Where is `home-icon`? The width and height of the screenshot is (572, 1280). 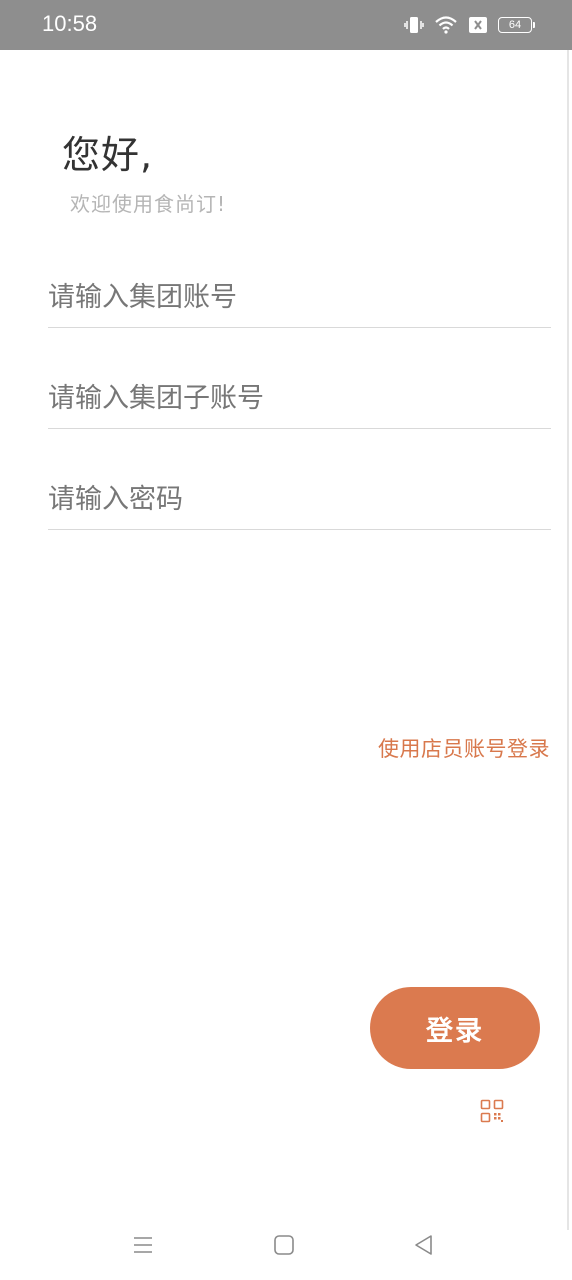
home-icon is located at coordinates (284, 1245).